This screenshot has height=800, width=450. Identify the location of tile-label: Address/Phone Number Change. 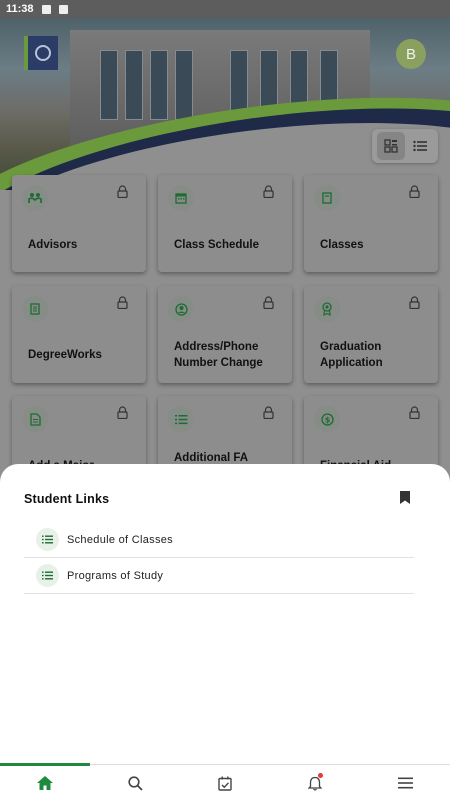
(218, 355).